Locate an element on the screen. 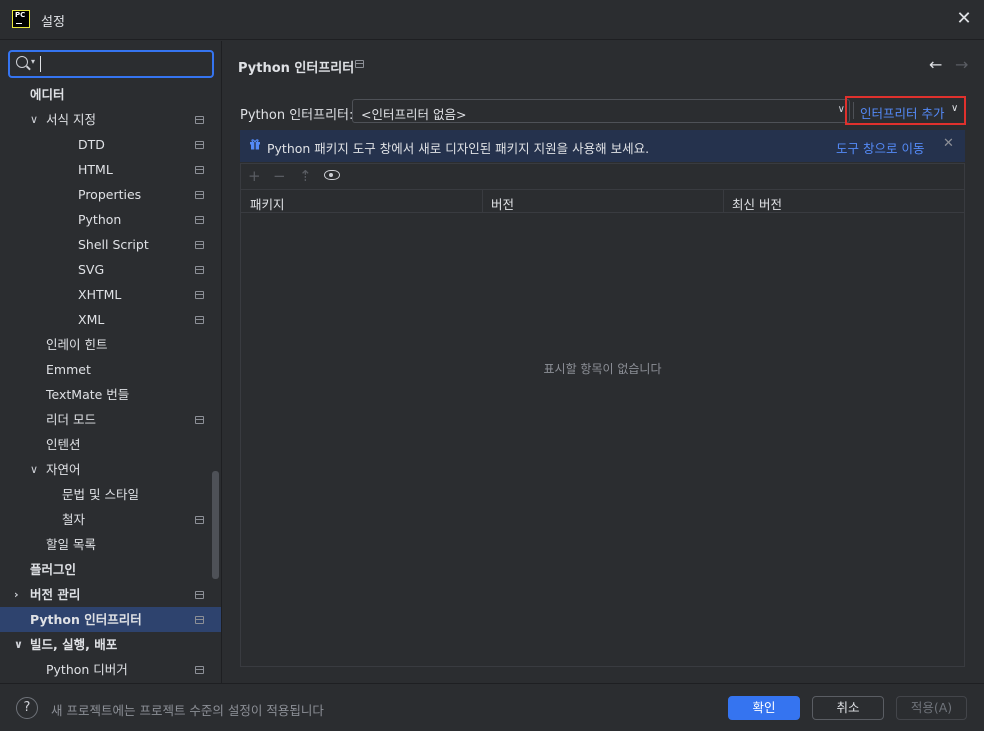  sidebar-item: › 버전 관리 is located at coordinates (110, 594).